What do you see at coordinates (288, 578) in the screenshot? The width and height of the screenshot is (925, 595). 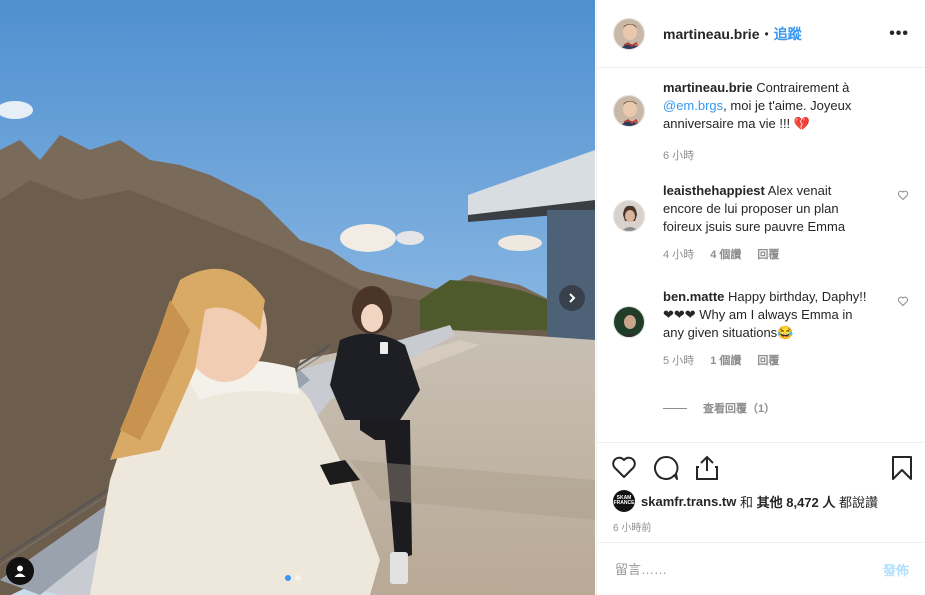 I see `carousel-dot-active` at bounding box center [288, 578].